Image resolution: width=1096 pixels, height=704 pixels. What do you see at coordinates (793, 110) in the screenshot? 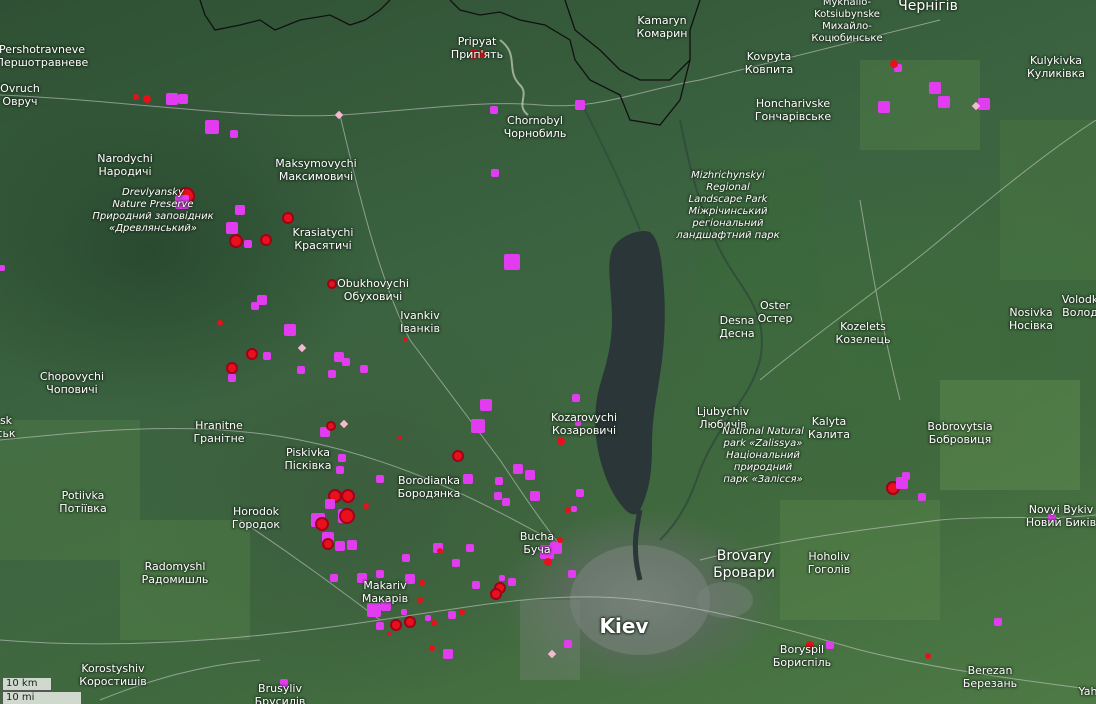
I see `place-honcharivske: Honcharivske Гончарівське` at bounding box center [793, 110].